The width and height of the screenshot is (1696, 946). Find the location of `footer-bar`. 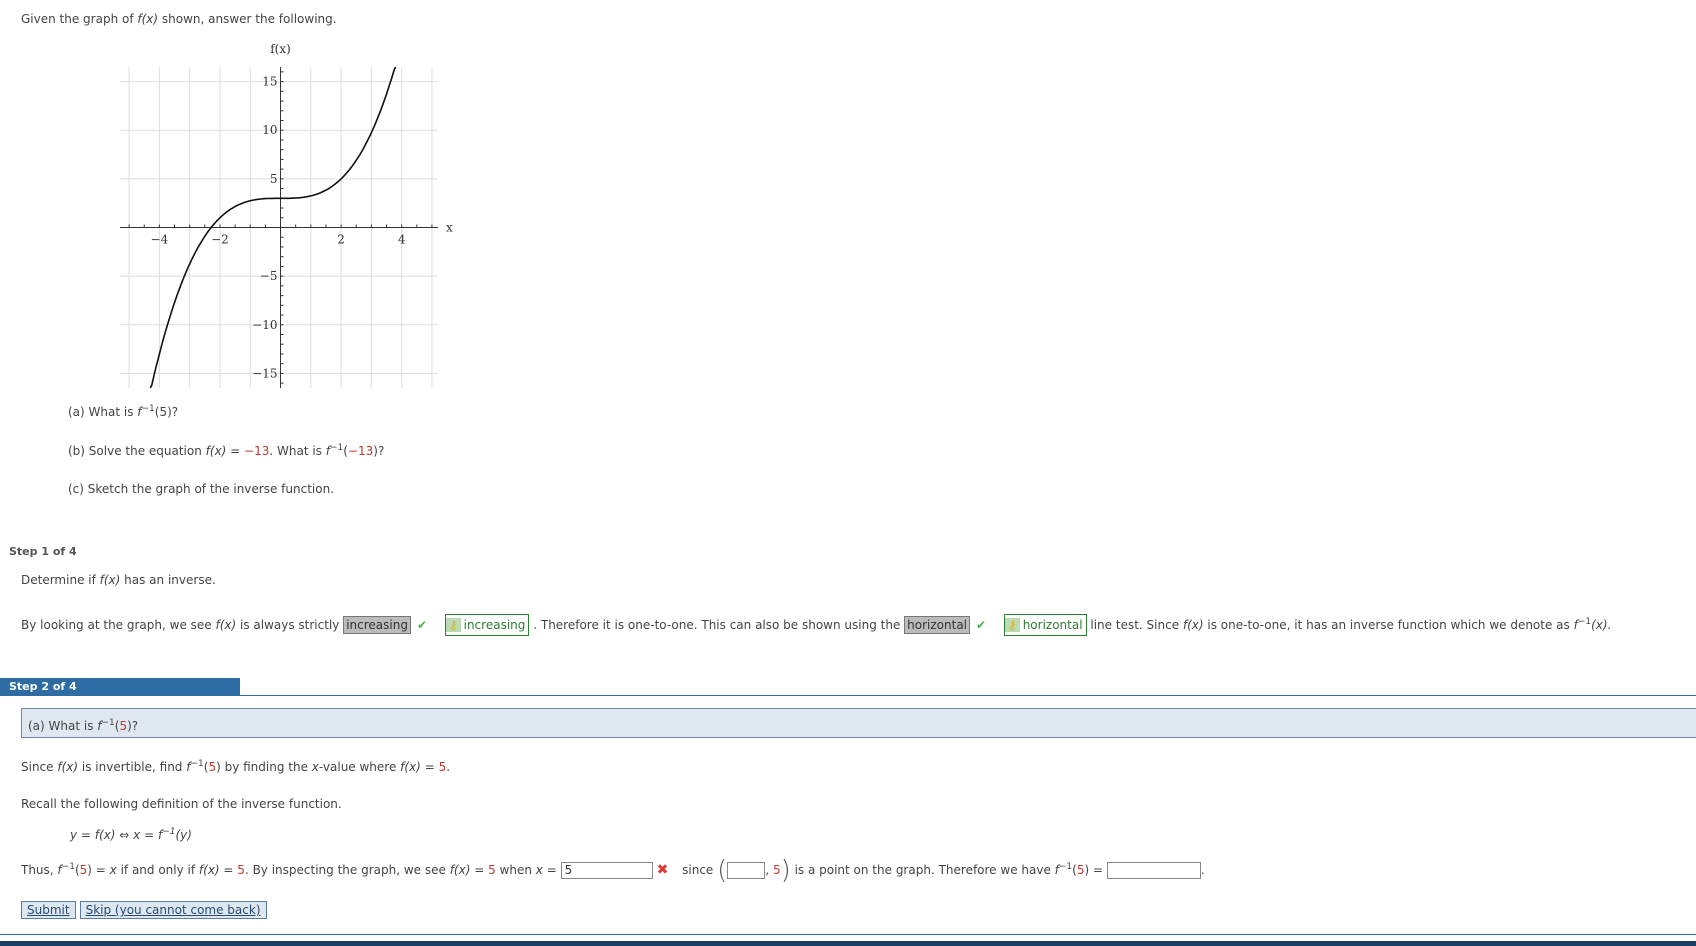

footer-bar is located at coordinates (848, 943).